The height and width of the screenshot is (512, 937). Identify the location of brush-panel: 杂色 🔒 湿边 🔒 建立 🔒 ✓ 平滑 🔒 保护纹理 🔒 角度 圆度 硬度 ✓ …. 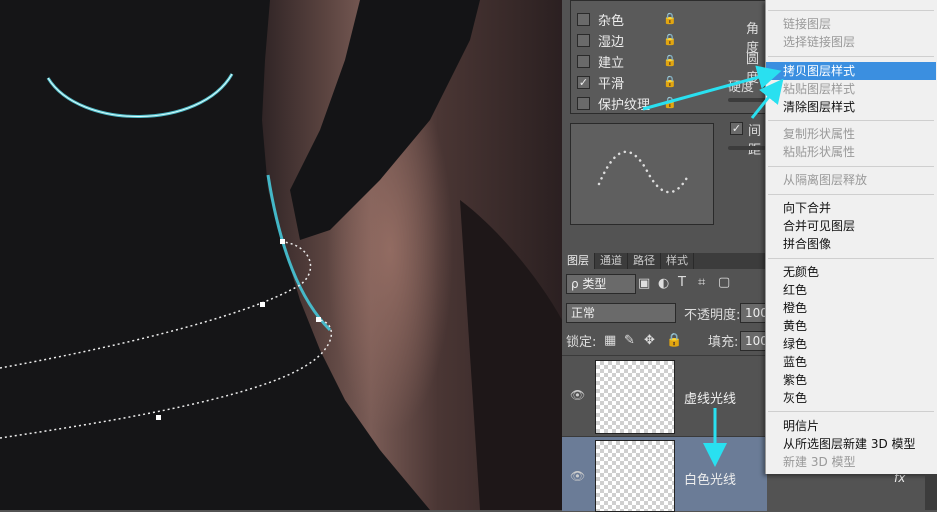
(667, 125).